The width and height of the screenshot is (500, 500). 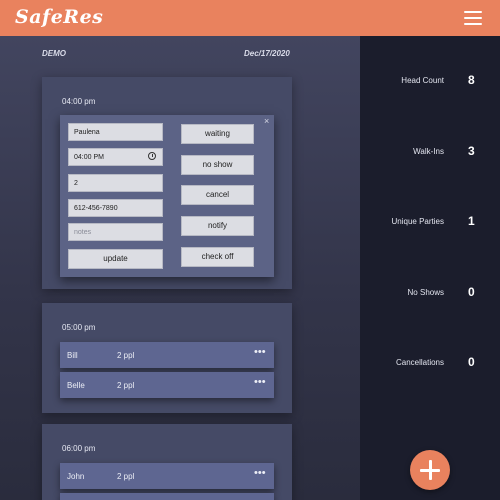 What do you see at coordinates (72, 355) in the screenshot?
I see `reservation-name: Bill` at bounding box center [72, 355].